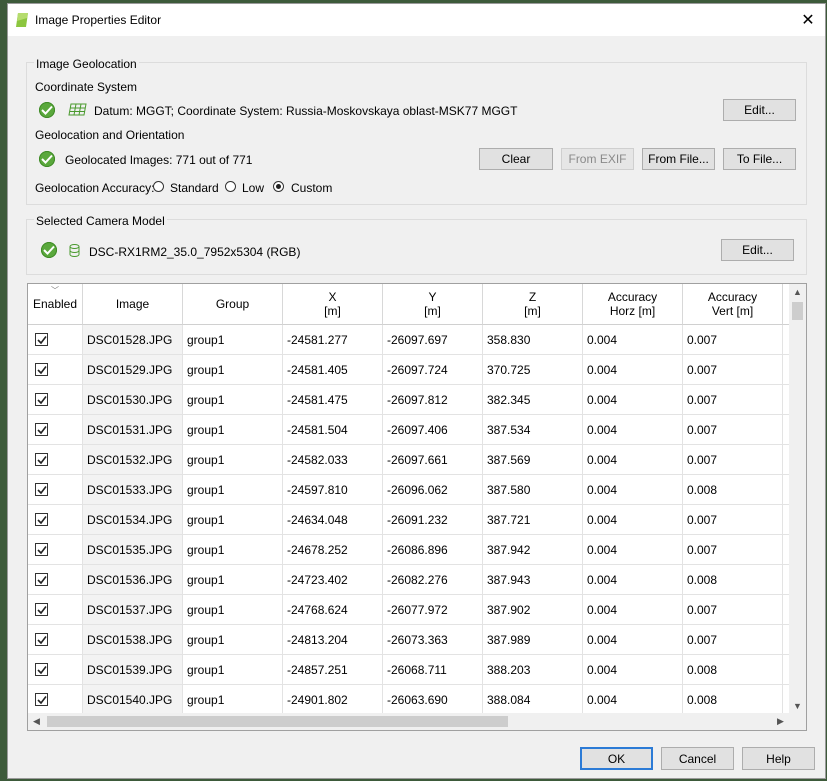 The width and height of the screenshot is (827, 781). Describe the element at coordinates (533, 520) in the screenshot. I see `z-cell: 387.721` at that location.